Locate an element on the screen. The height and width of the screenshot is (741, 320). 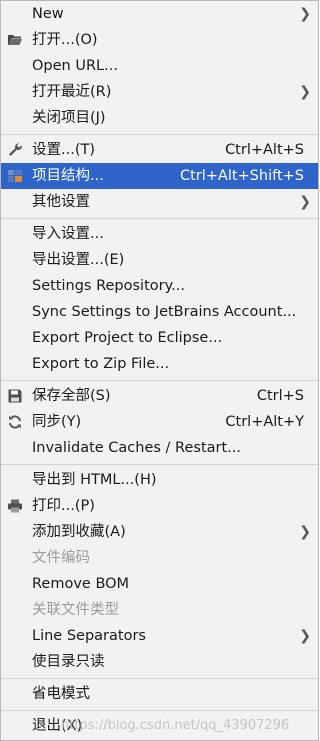
shortcut-label: Ctrl+S is located at coordinates (280, 396).